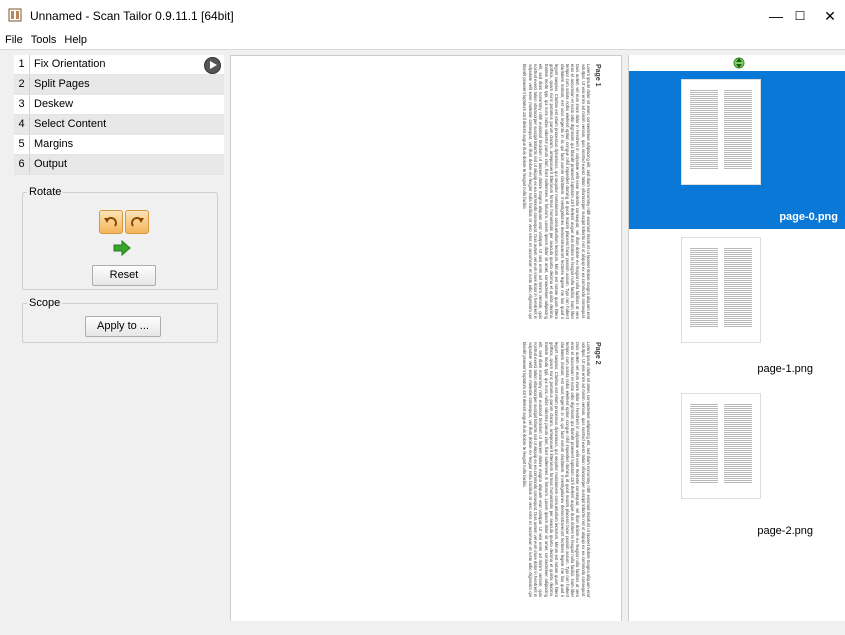 Image resolution: width=845 pixels, height=635 pixels. Describe the element at coordinates (62, 84) in the screenshot. I see `stage-label: Split Pages` at that location.